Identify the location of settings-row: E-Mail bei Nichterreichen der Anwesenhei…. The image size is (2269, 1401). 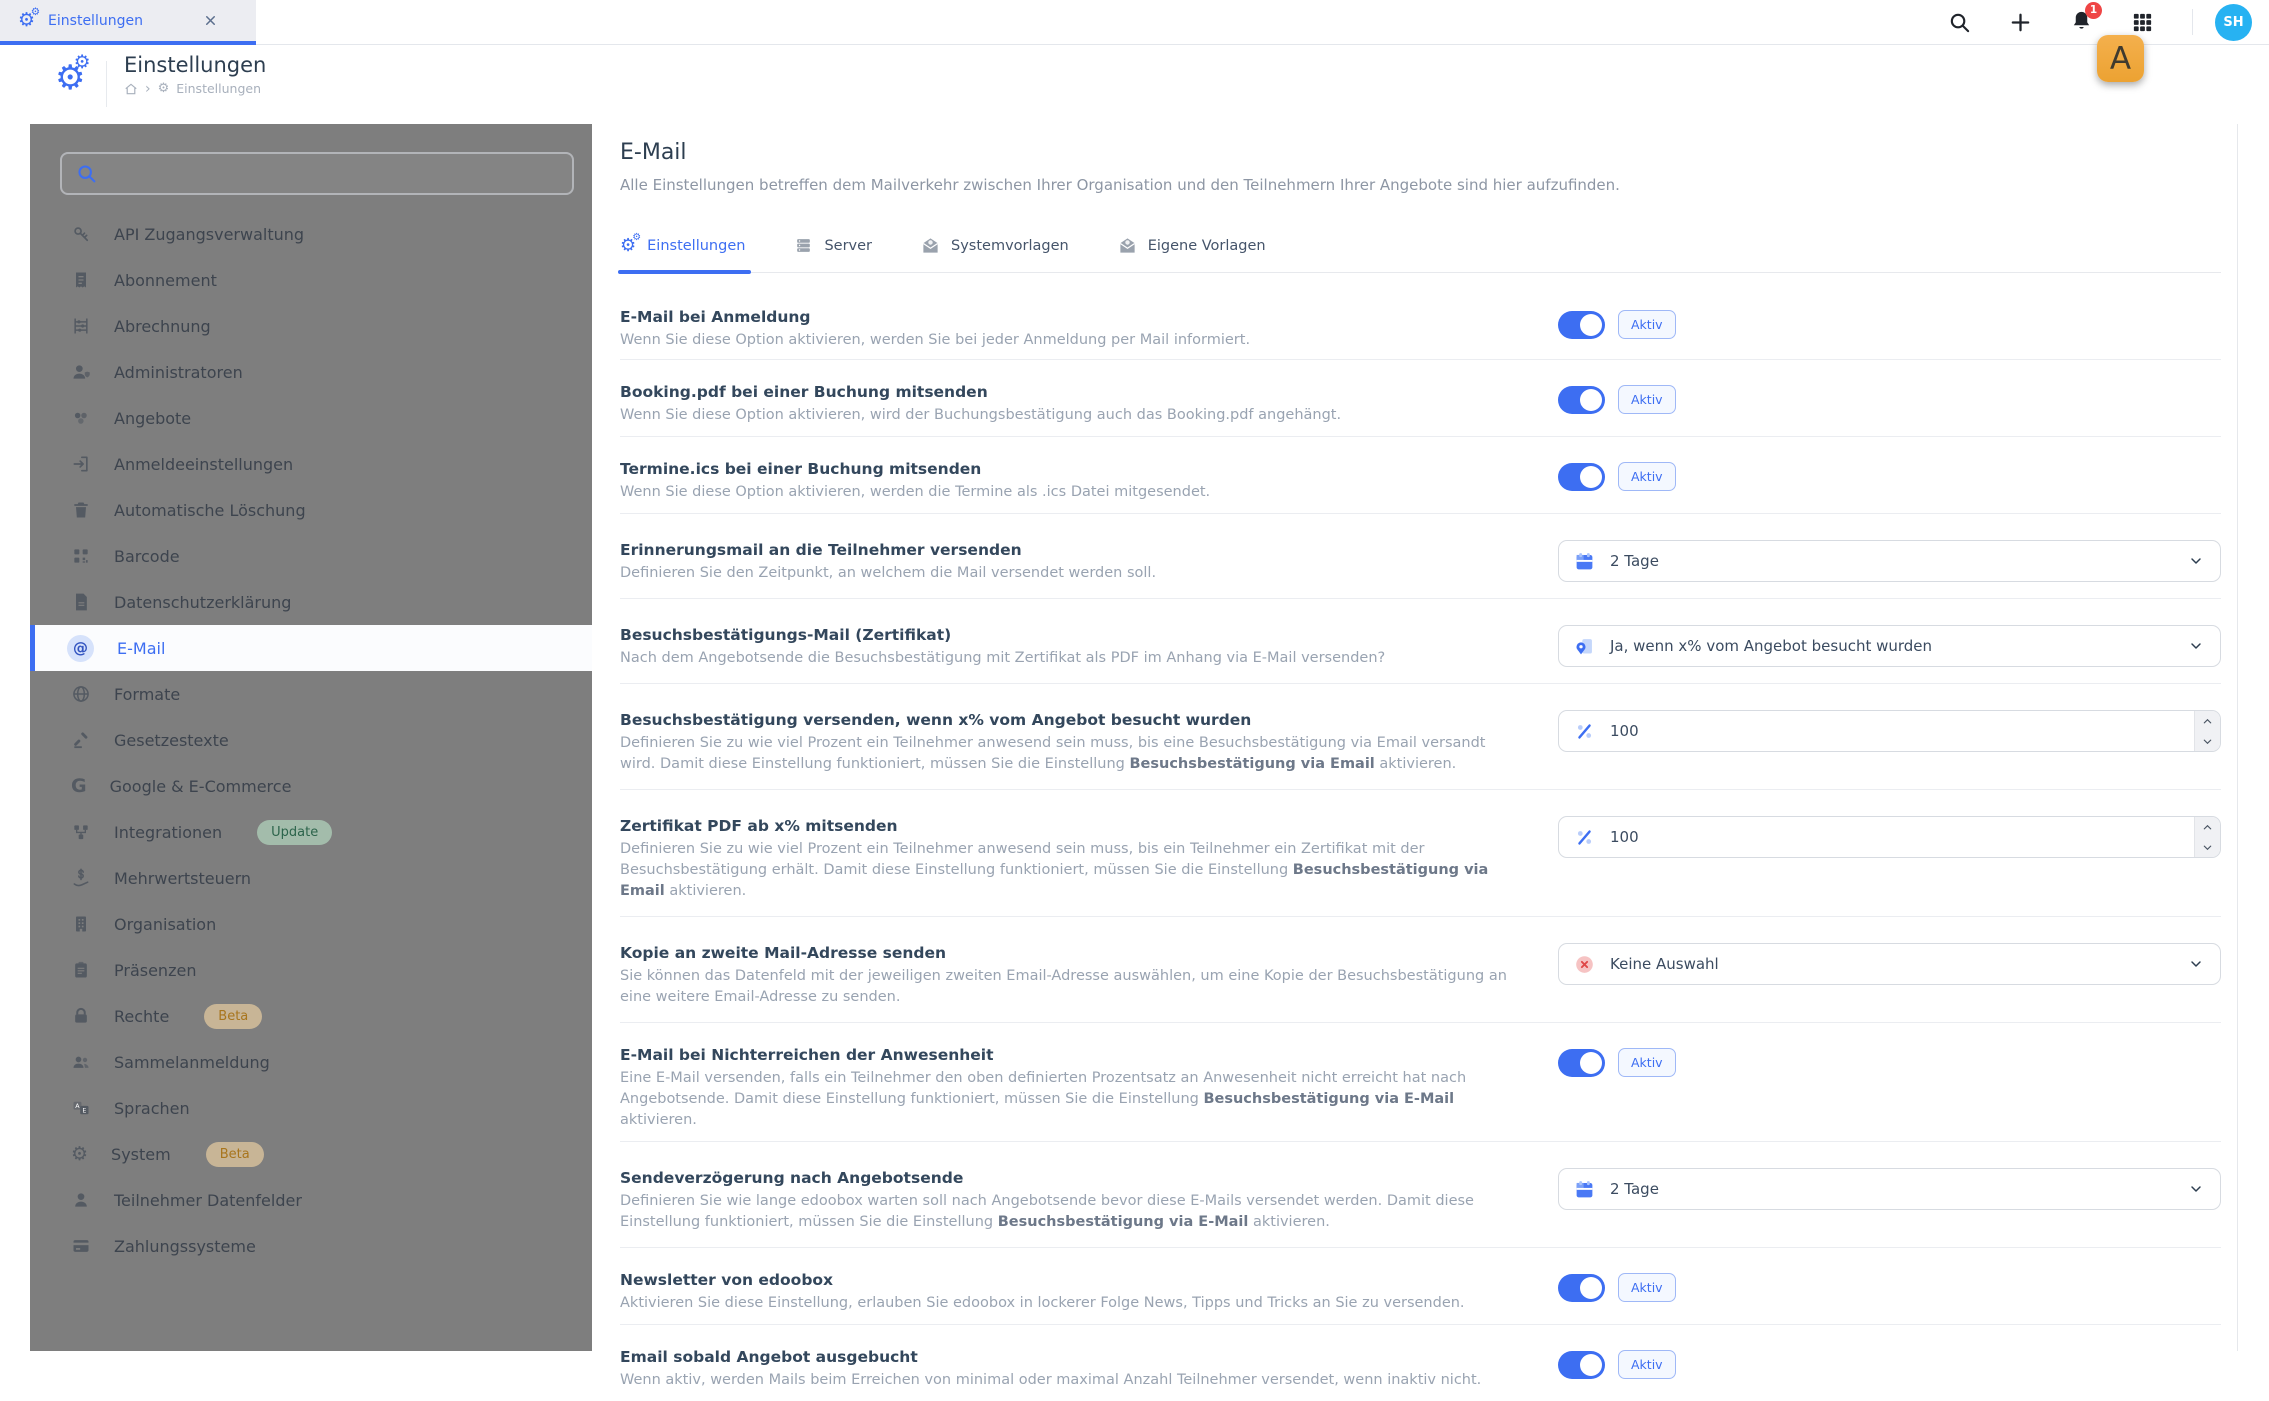
(1420, 1082).